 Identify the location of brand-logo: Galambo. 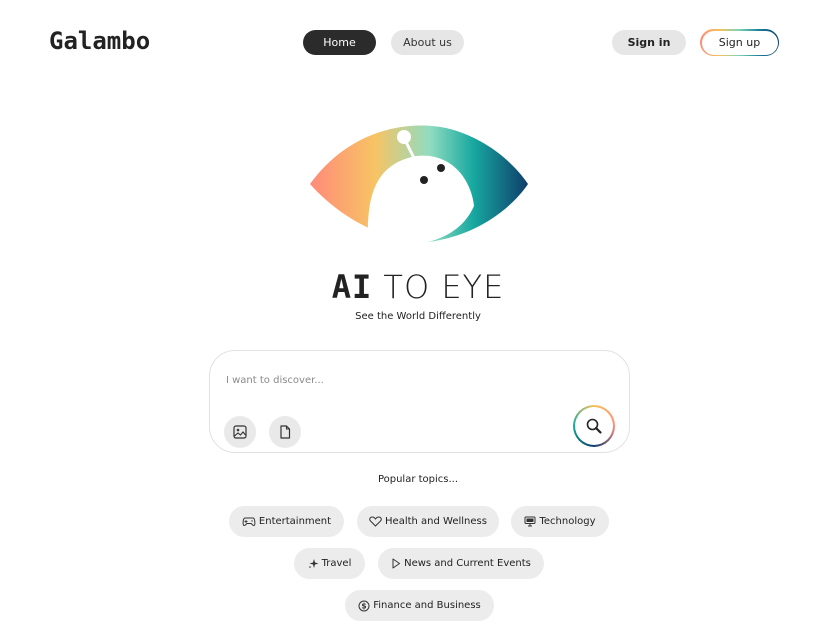
(99, 41).